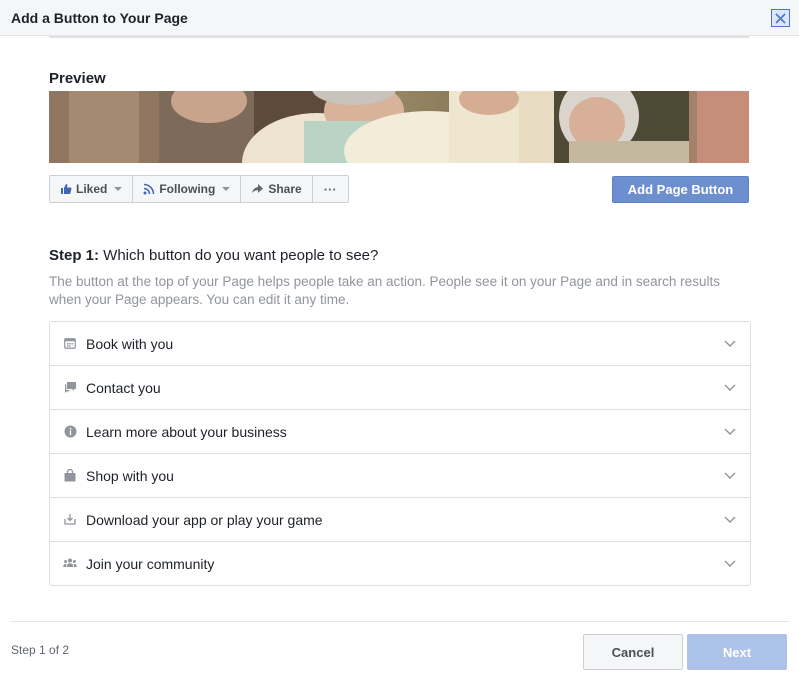 This screenshot has width=799, height=677. What do you see at coordinates (130, 343) in the screenshot?
I see `option-label: Book with you` at bounding box center [130, 343].